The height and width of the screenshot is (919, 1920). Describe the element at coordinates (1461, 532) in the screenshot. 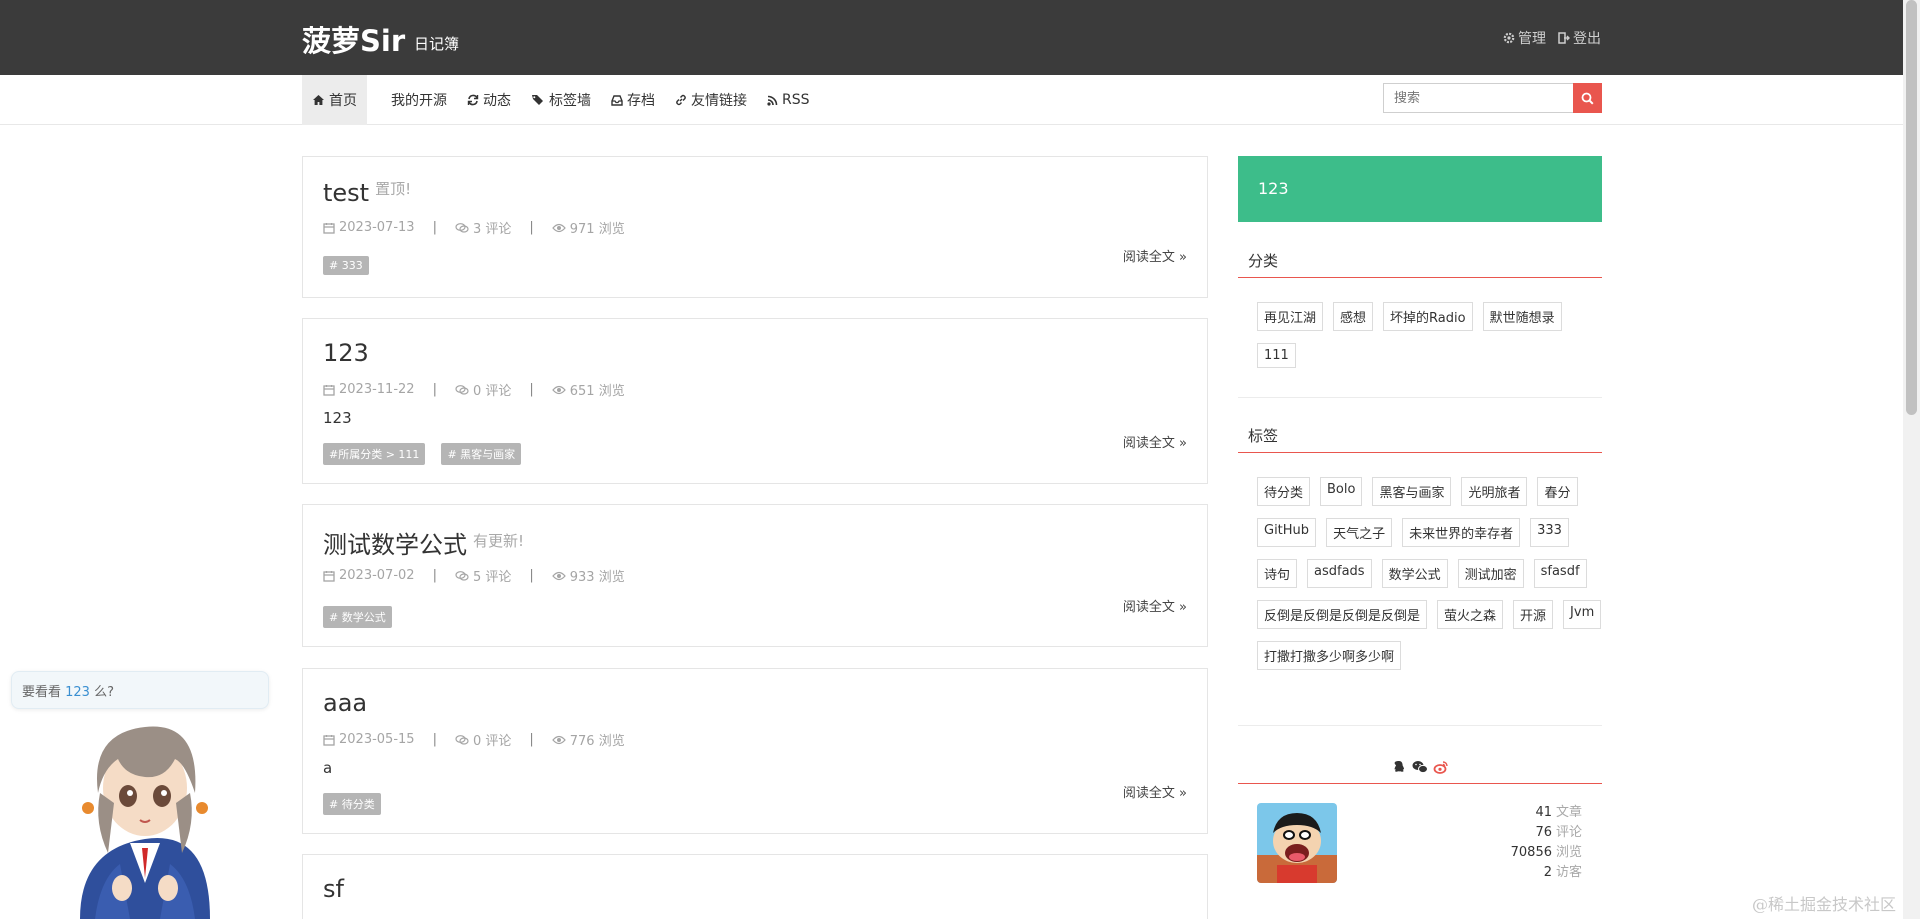

I see `tag-chip: 未来世界的幸存者` at that location.